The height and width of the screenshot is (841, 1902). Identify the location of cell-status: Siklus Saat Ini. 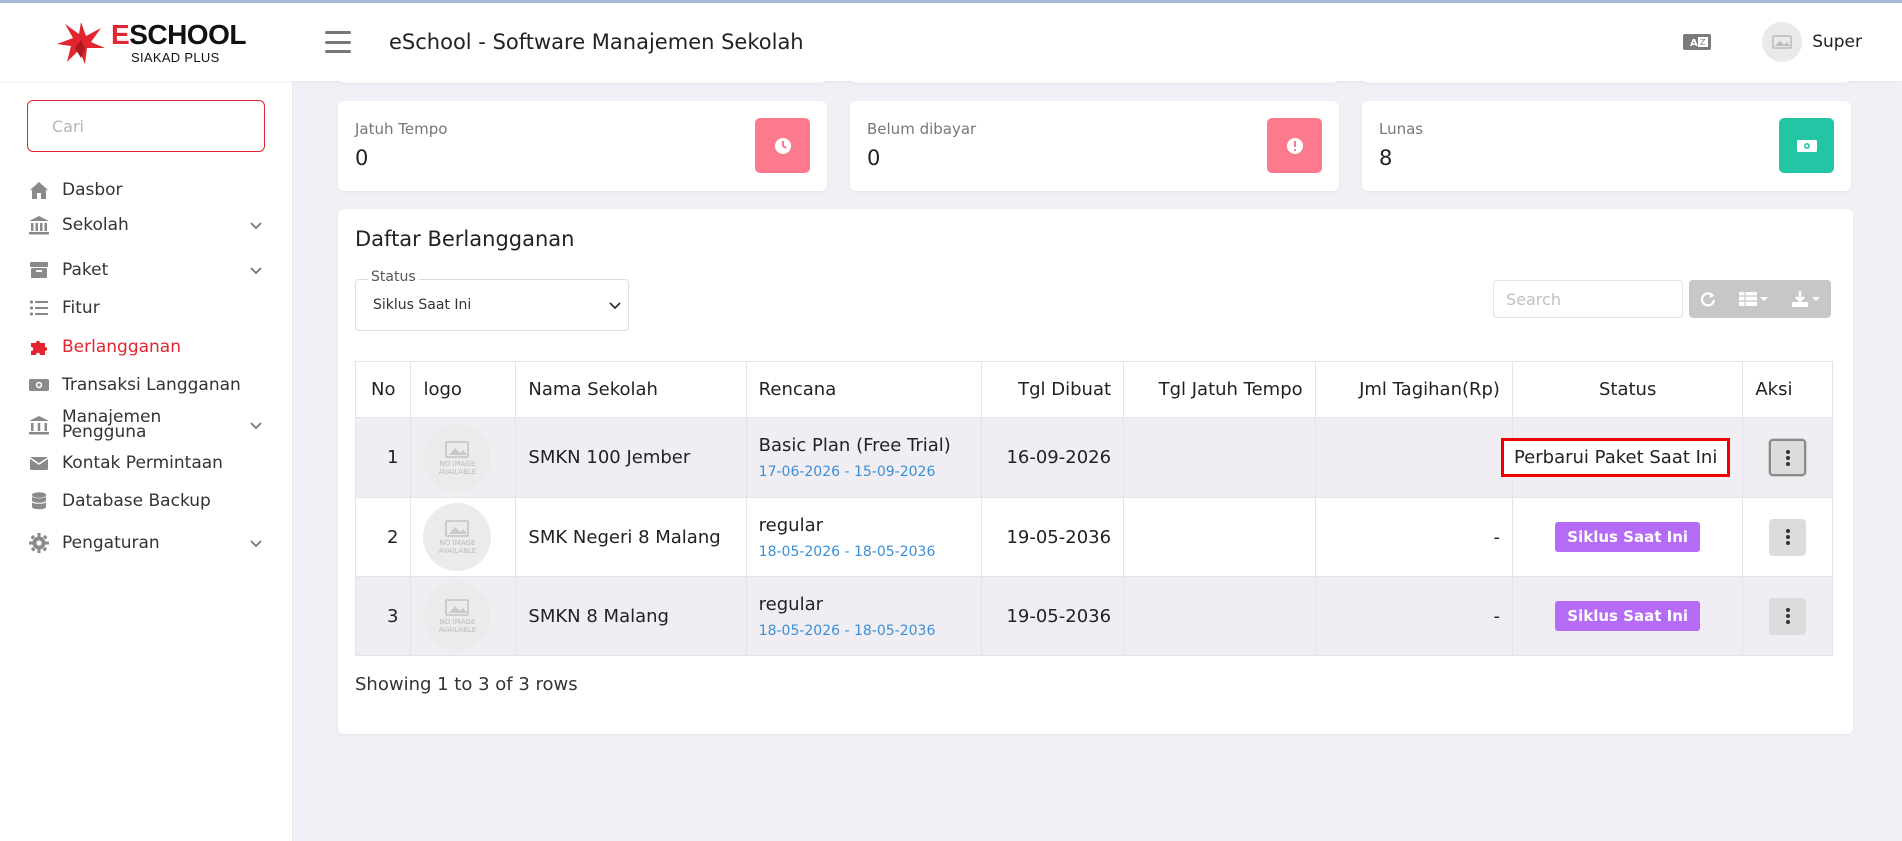
(1627, 537).